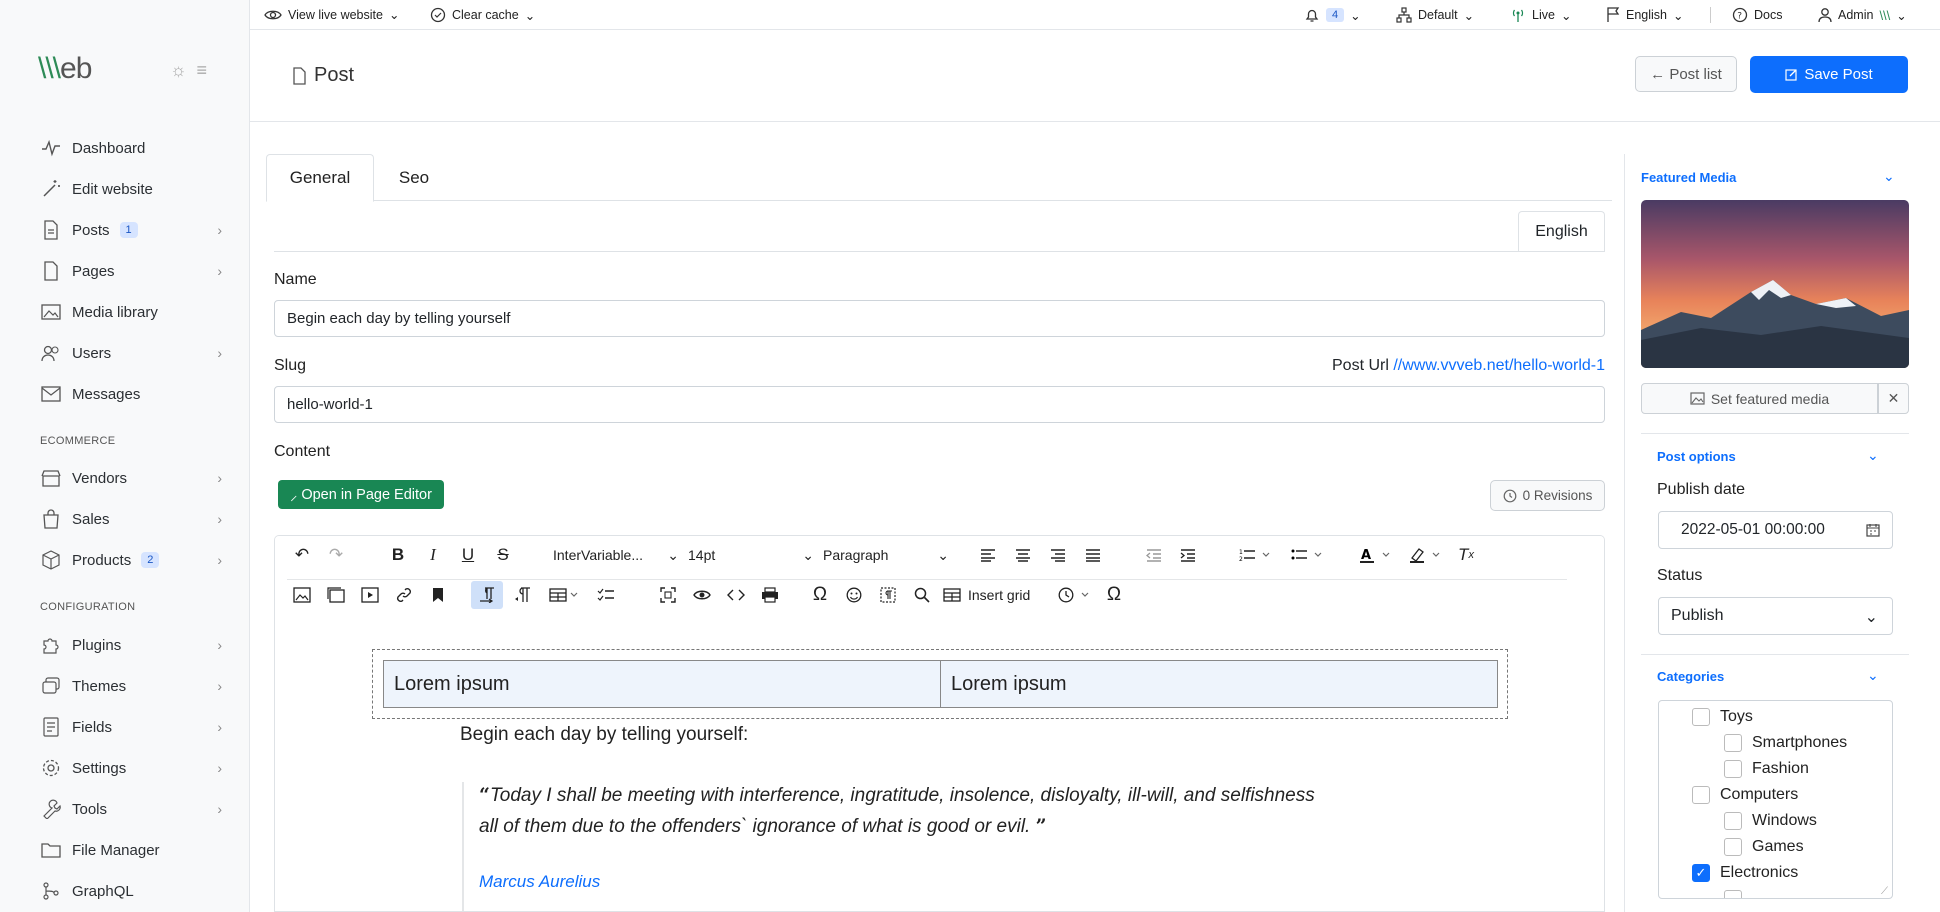  Describe the element at coordinates (993, 595) in the screenshot. I see `insert-grid-button: Insert grid` at that location.